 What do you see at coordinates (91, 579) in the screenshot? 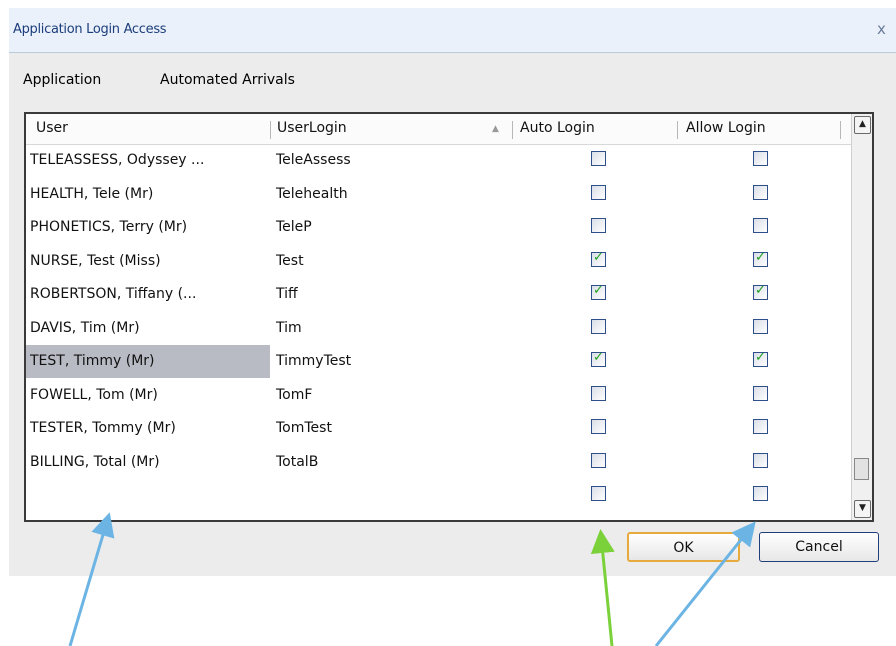
I see `annotation-arrow-user` at bounding box center [91, 579].